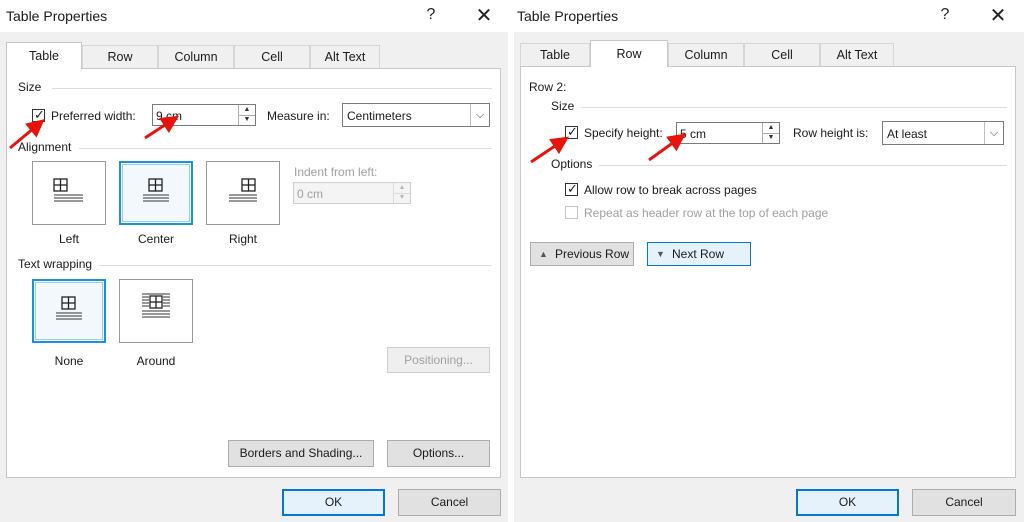 The width and height of the screenshot is (1024, 522). I want to click on arrow-to-specify-height-checkbox, so click(549, 150).